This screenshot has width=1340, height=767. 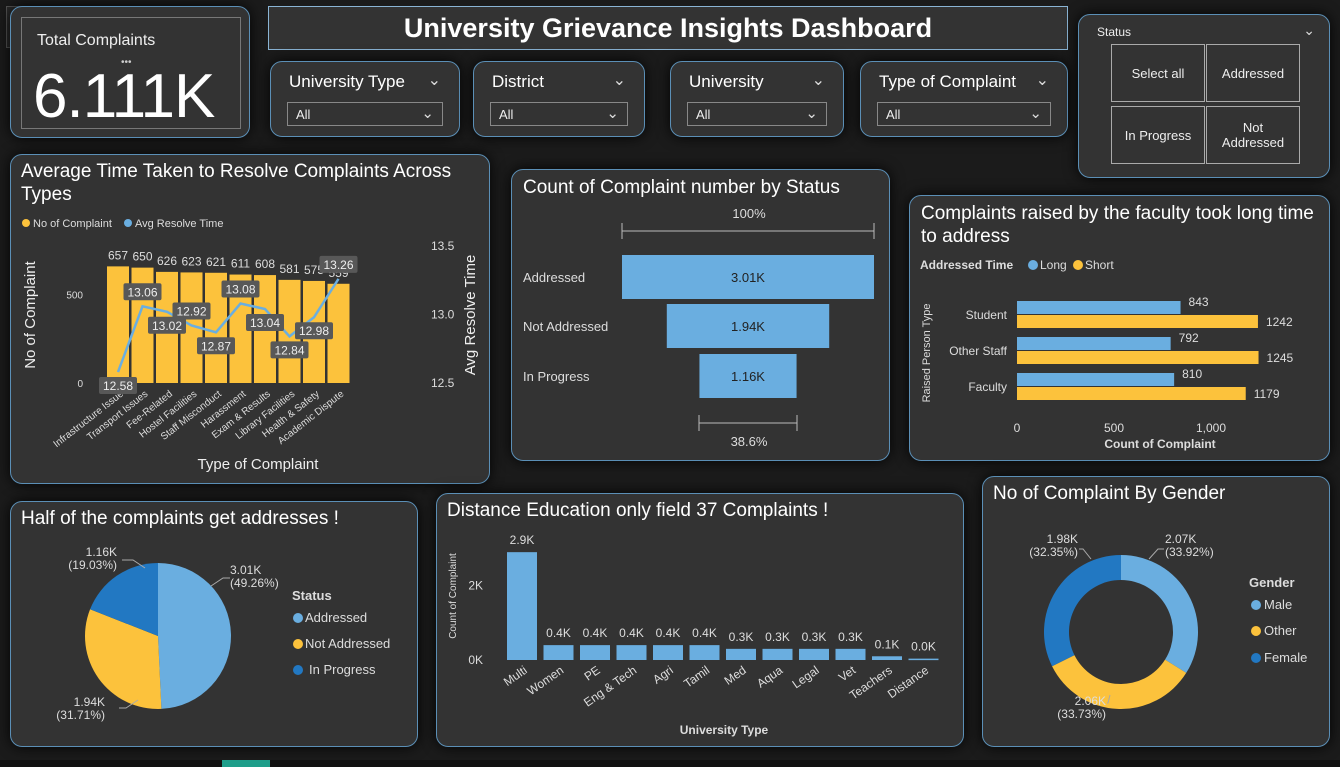 What do you see at coordinates (1114, 428) in the screenshot?
I see `x-tick: 500` at bounding box center [1114, 428].